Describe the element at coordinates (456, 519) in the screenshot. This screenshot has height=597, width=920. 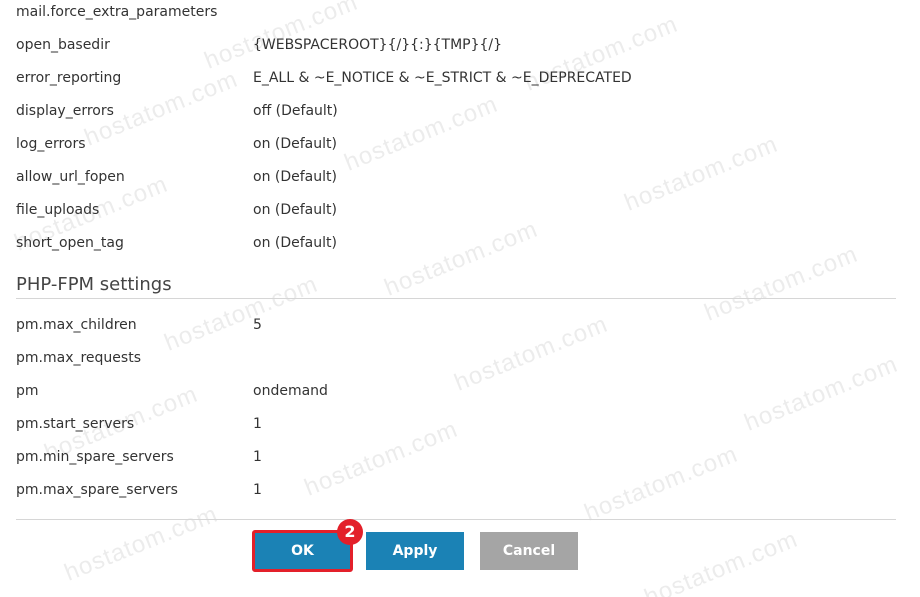
I see `footer-divider` at that location.